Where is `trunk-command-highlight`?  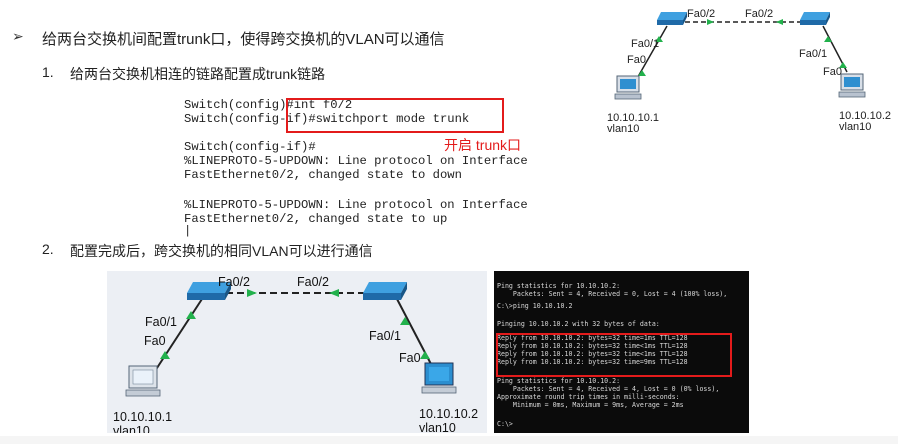
trunk-command-highlight is located at coordinates (395, 115).